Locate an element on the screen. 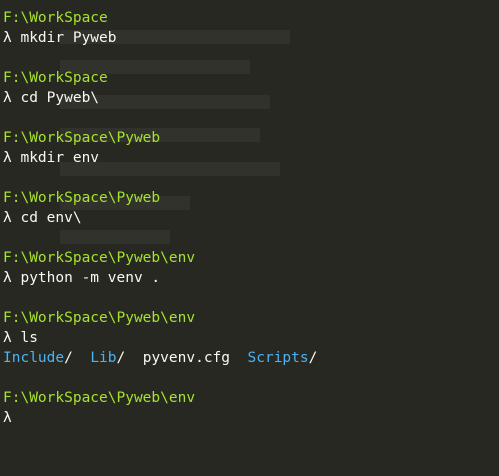 The width and height of the screenshot is (499, 476). ls-output-line: Include/ Lib/ pyvenv.cfg Scripts/ is located at coordinates (251, 358).